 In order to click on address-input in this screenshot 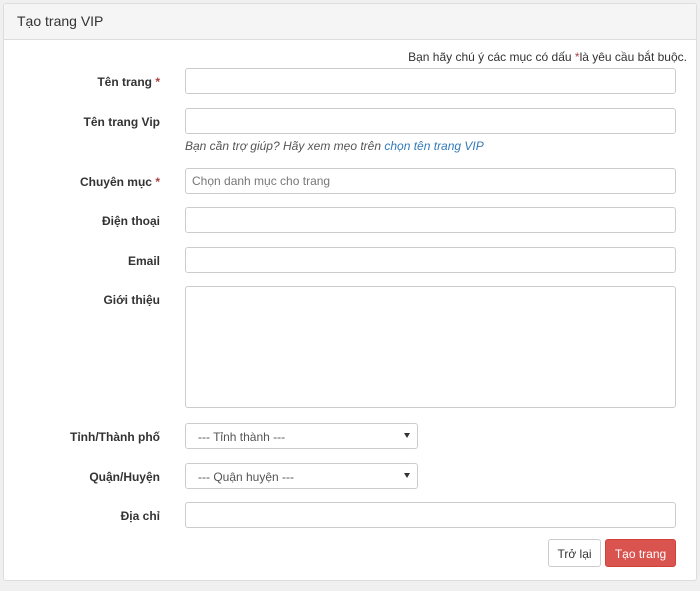, I will do `click(430, 515)`.